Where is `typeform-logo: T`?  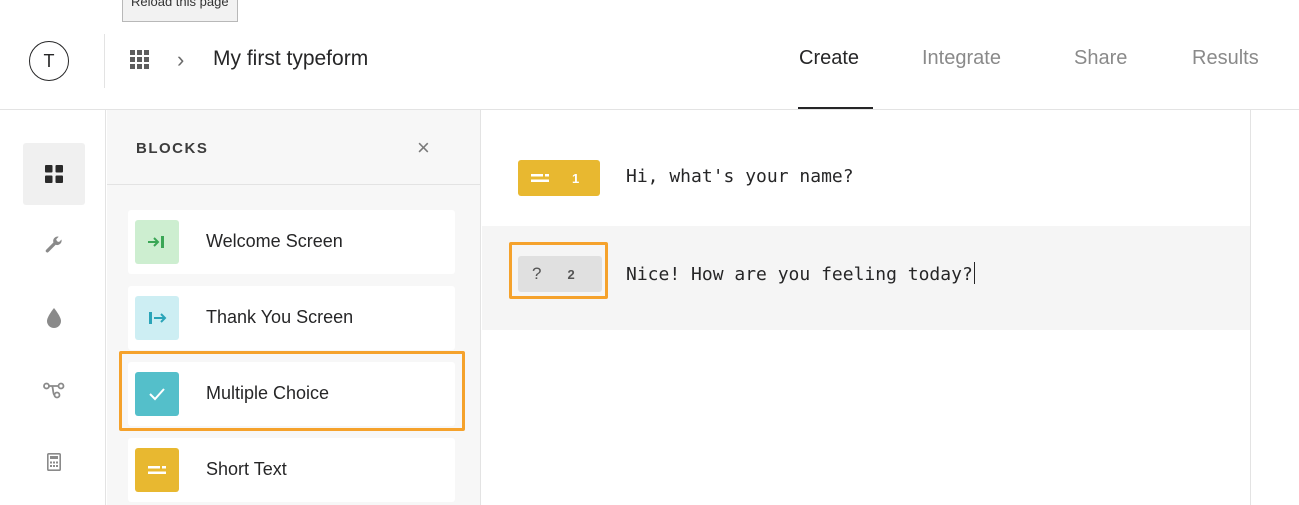 typeform-logo: T is located at coordinates (49, 61).